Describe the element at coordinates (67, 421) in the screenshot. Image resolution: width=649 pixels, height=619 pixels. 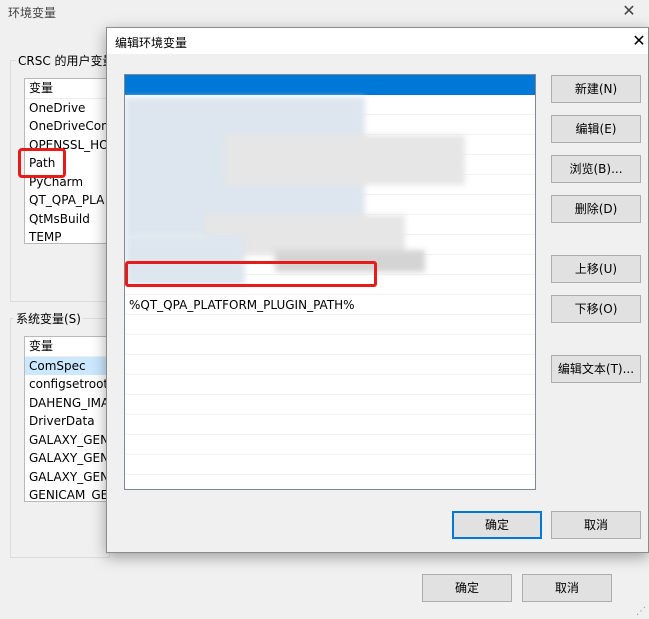
I see `list-item: DriverData` at that location.